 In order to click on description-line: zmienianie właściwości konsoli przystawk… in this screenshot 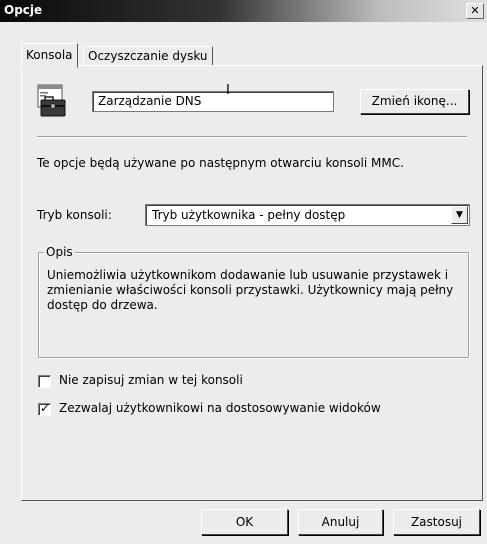, I will do `click(250, 290)`.